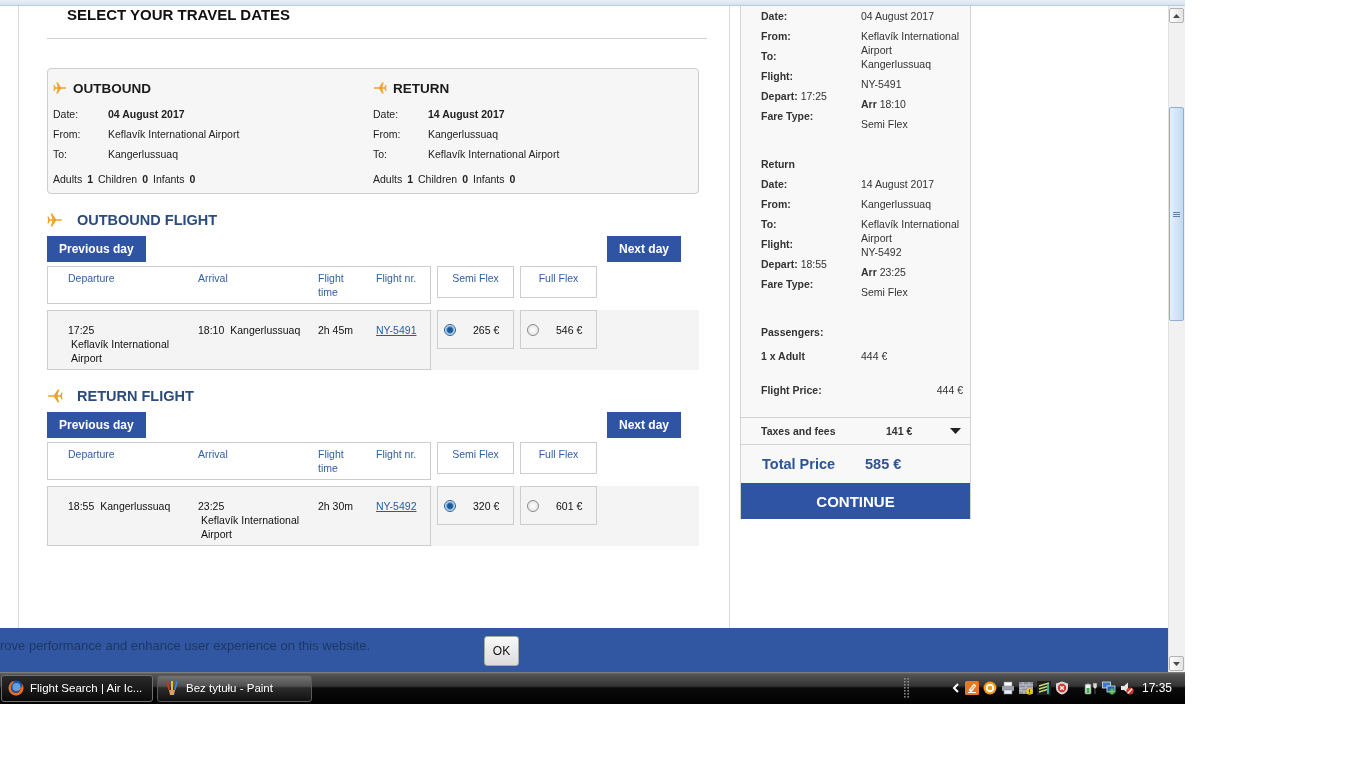  Describe the element at coordinates (421, 88) in the screenshot. I see `leg-heading: RETURN` at that location.